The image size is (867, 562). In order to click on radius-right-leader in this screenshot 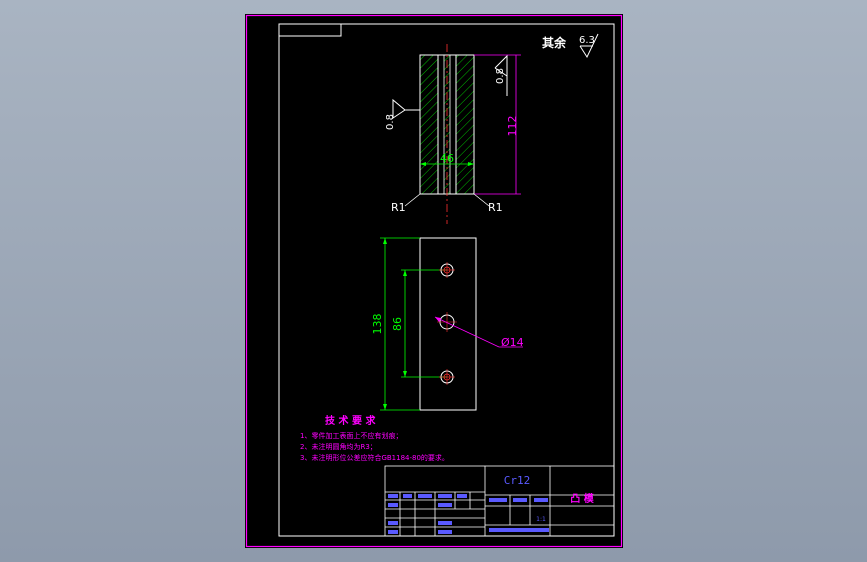, I will do `click(481, 200)`.